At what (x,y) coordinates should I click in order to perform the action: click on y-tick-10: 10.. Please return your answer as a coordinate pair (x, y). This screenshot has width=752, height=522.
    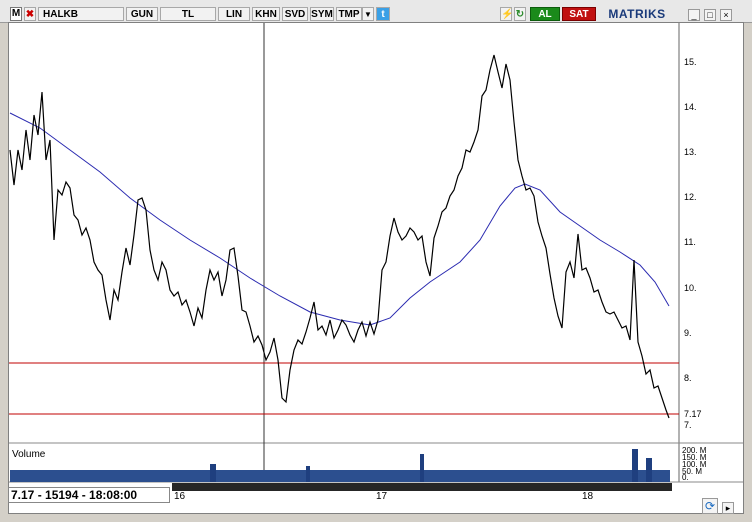
    Looking at the image, I should click on (690, 288).